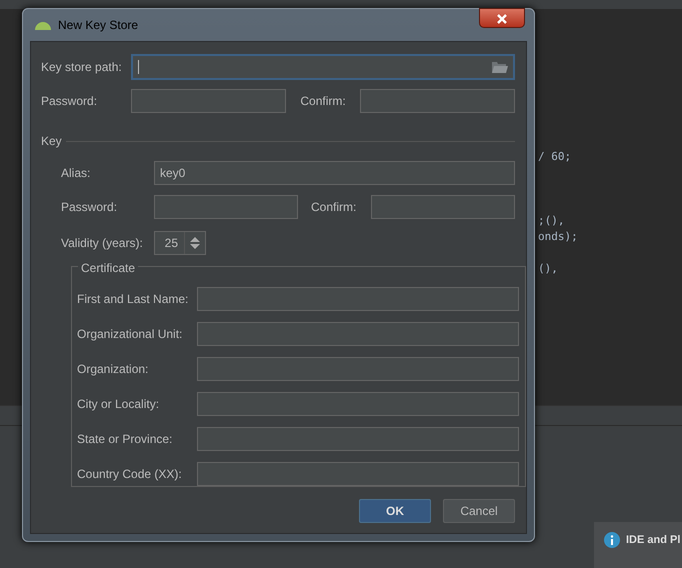 The height and width of the screenshot is (568, 682). What do you see at coordinates (612, 540) in the screenshot?
I see `info-icon` at bounding box center [612, 540].